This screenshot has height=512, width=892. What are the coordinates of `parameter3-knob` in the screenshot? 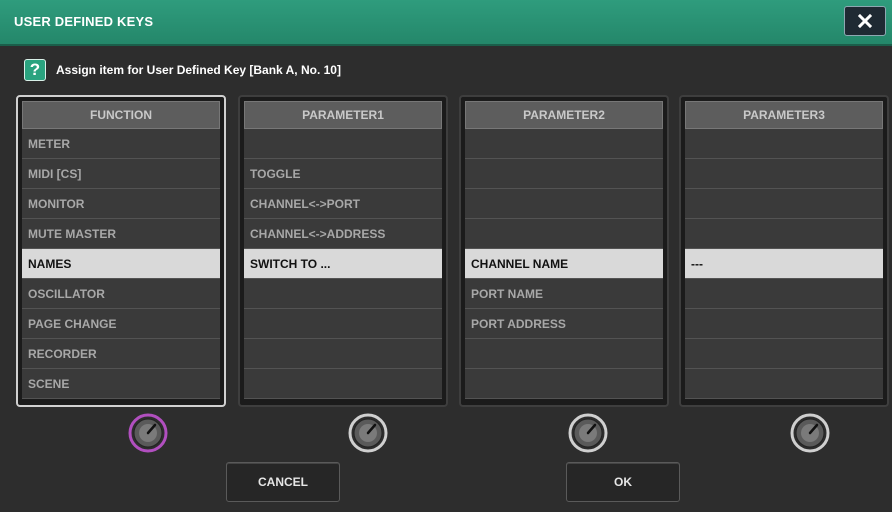 It's located at (810, 433).